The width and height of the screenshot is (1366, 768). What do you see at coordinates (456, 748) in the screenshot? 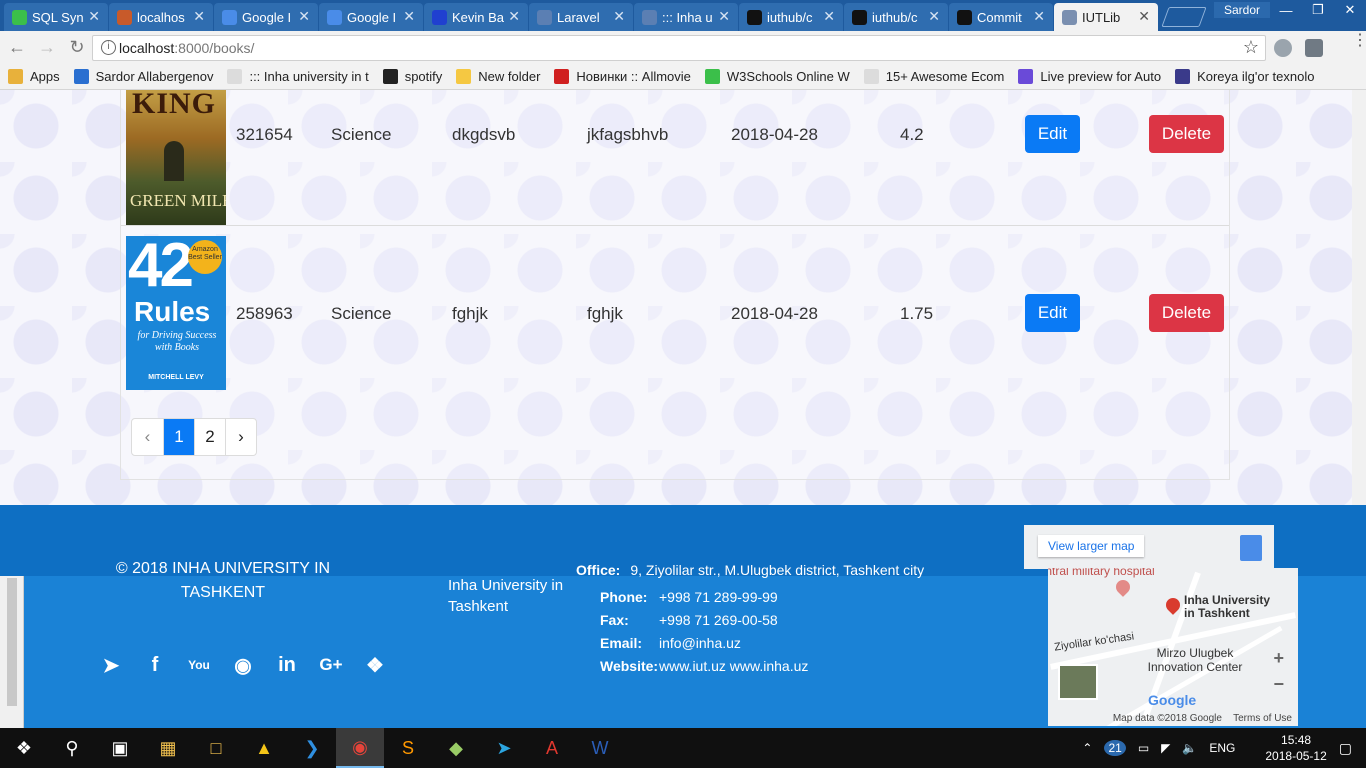
I see `git-icon: ◆` at bounding box center [456, 748].